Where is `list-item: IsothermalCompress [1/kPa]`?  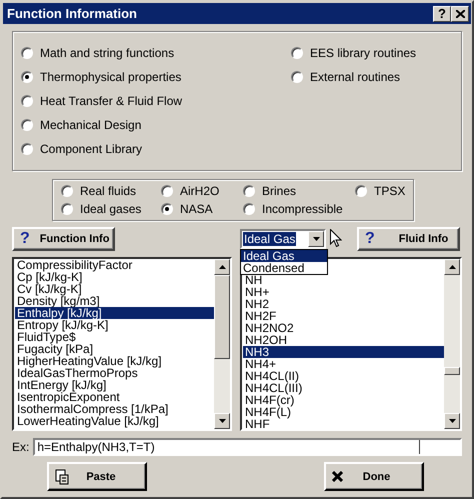
list-item: IsothermalCompress [1/kPa] is located at coordinates (114, 409).